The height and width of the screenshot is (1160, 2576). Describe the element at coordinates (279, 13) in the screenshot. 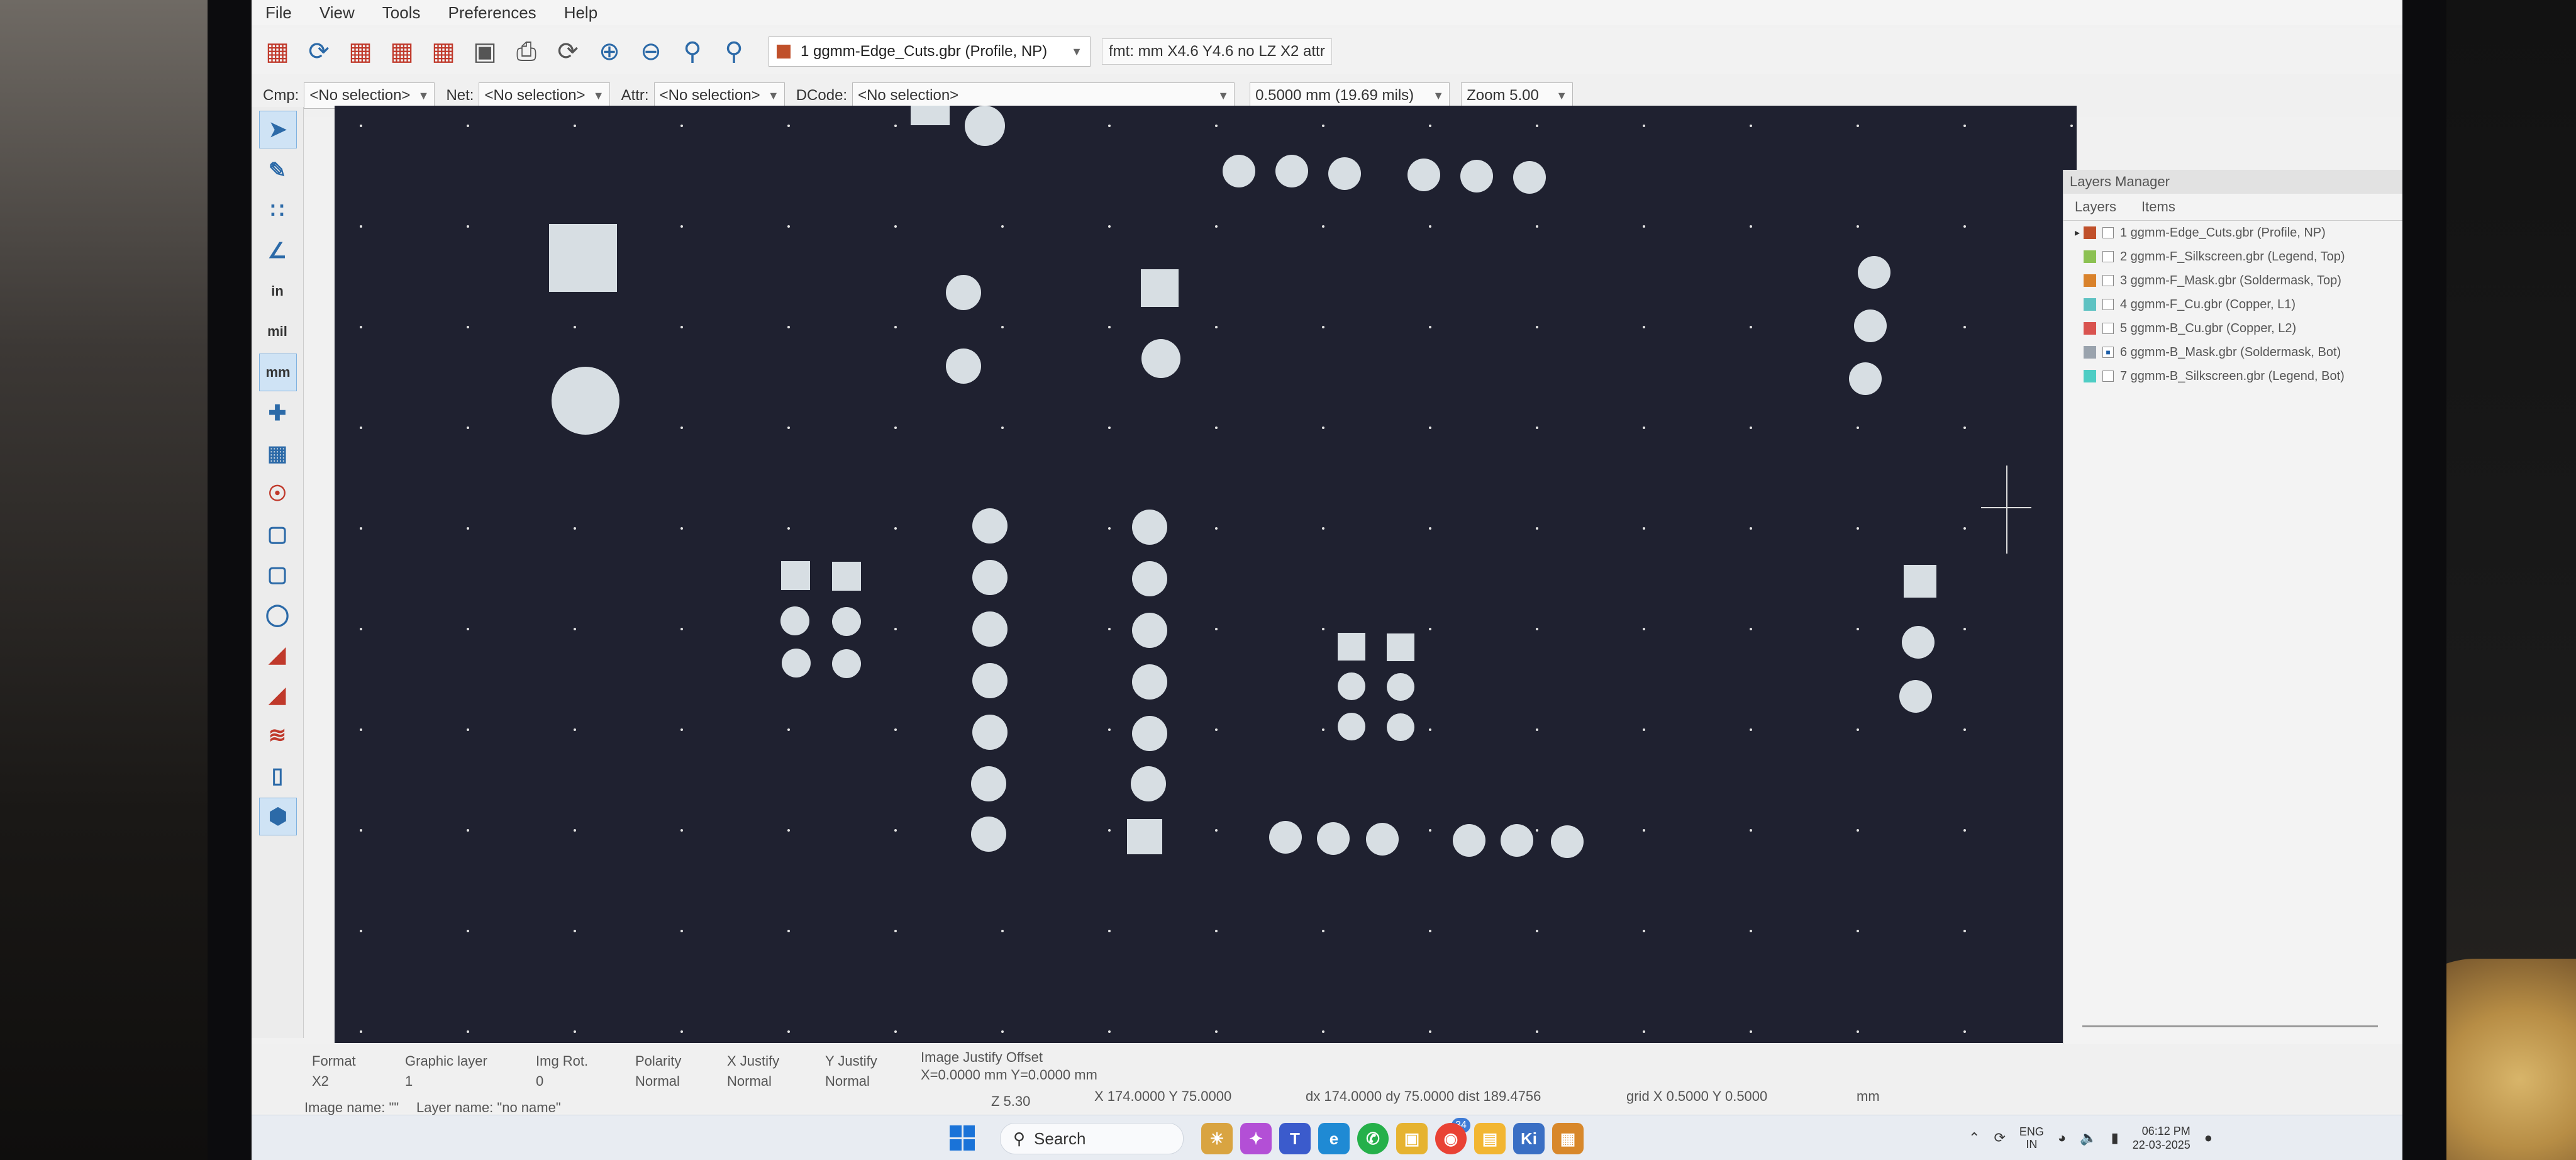

I see `menu-file: File` at that location.